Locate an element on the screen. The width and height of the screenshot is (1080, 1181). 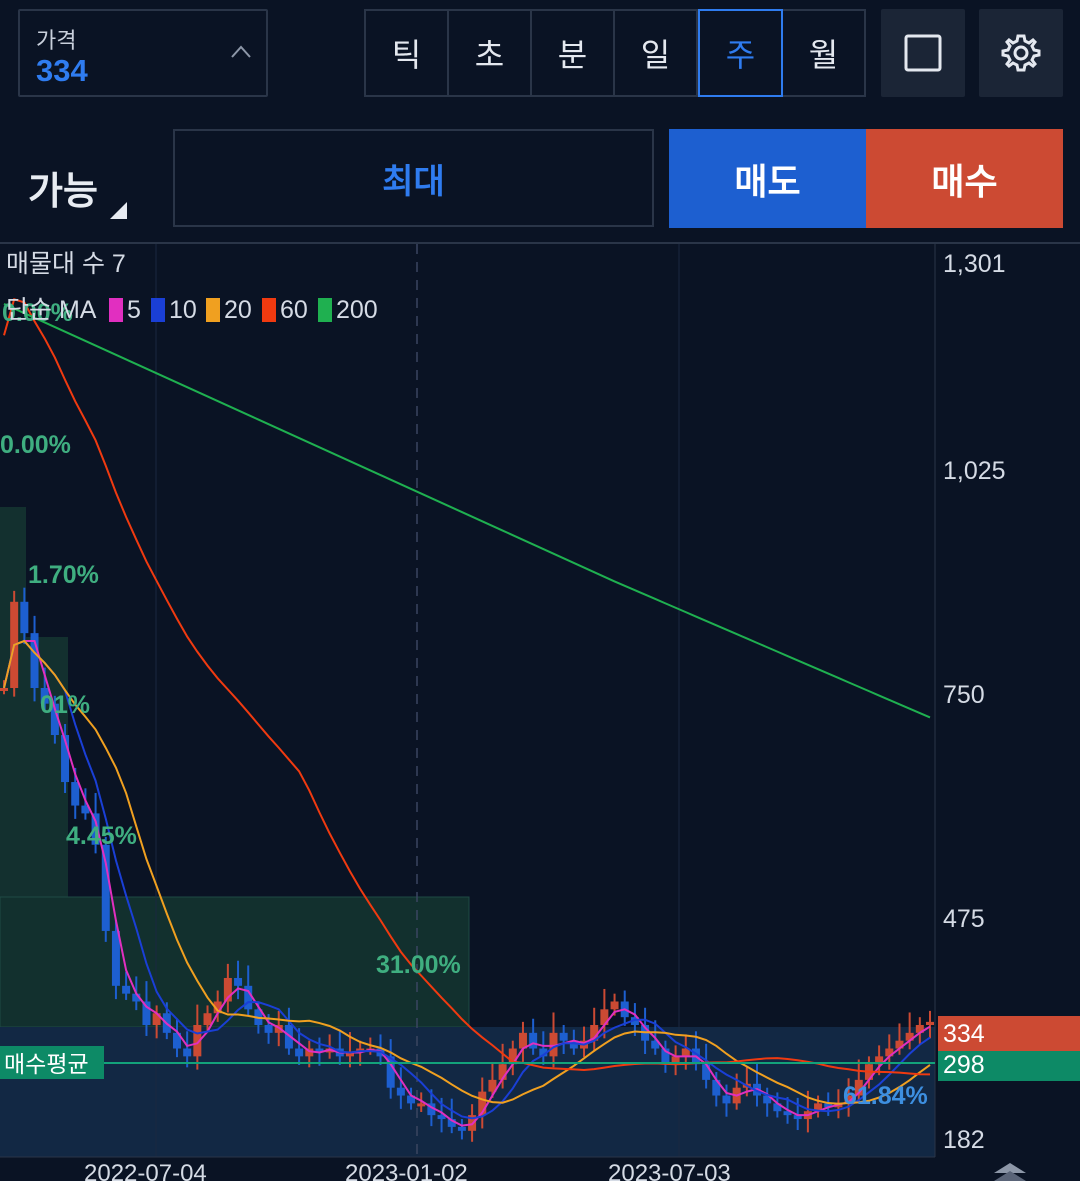
ma60-swatch is located at coordinates (269, 310).